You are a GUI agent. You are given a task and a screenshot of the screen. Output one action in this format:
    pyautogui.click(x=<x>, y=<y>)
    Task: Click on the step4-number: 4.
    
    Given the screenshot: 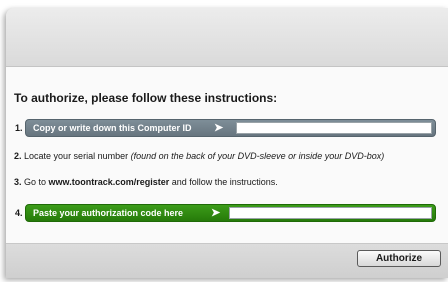 What is the action you would take?
    pyautogui.click(x=19, y=213)
    